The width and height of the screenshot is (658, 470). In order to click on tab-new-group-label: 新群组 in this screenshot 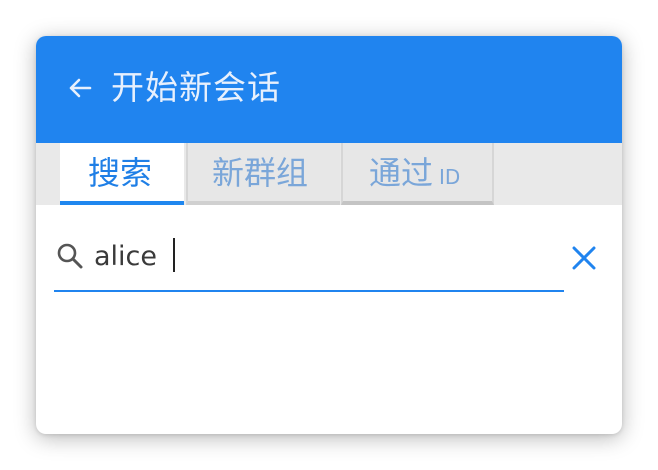, I will do `click(260, 173)`.